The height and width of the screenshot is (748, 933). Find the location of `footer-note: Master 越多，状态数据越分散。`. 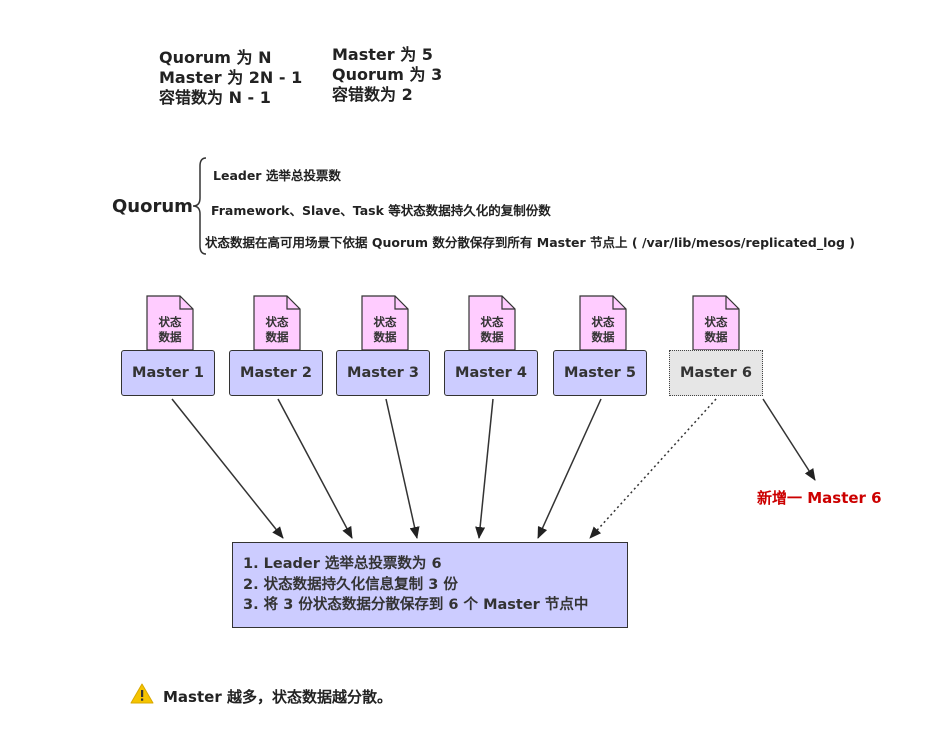

footer-note: Master 越多，状态数据越分散。 is located at coordinates (277, 697).